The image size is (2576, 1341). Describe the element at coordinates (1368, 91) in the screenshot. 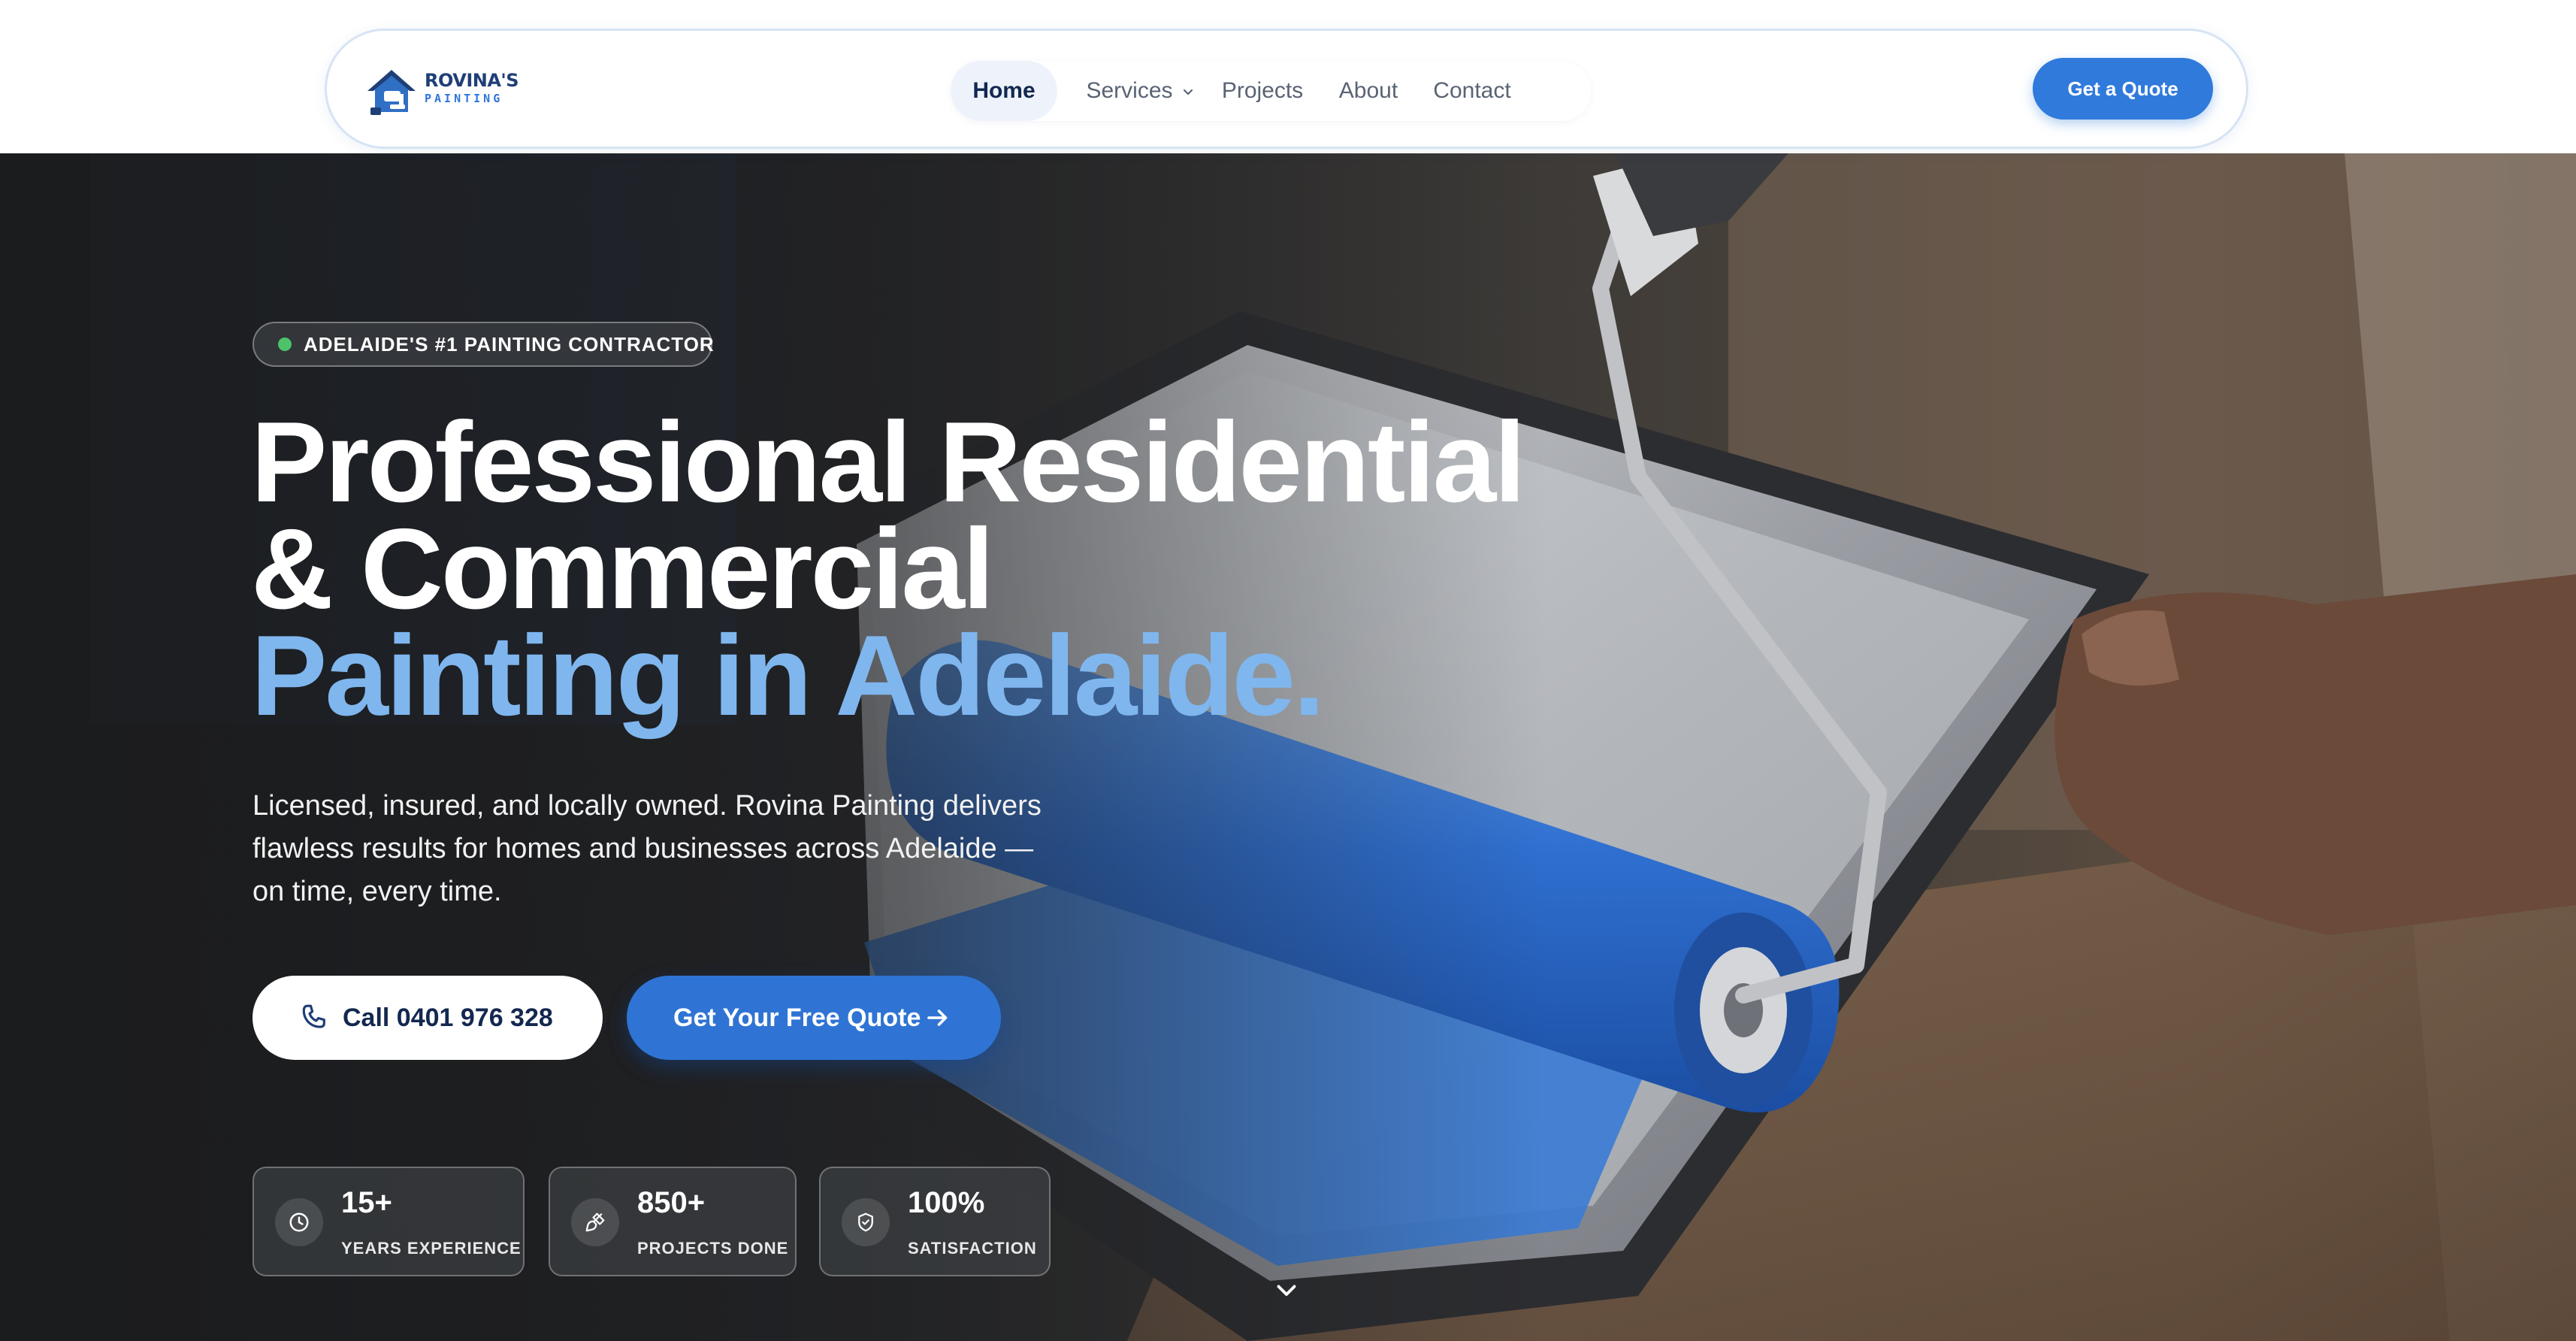

I see `nav-item-about: About` at that location.